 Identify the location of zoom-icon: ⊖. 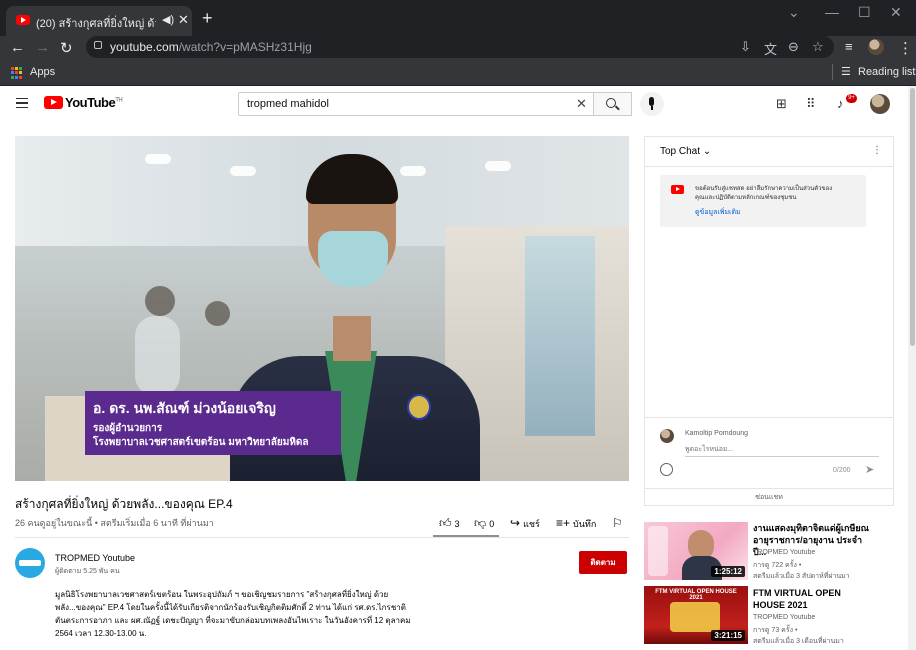
(793, 47).